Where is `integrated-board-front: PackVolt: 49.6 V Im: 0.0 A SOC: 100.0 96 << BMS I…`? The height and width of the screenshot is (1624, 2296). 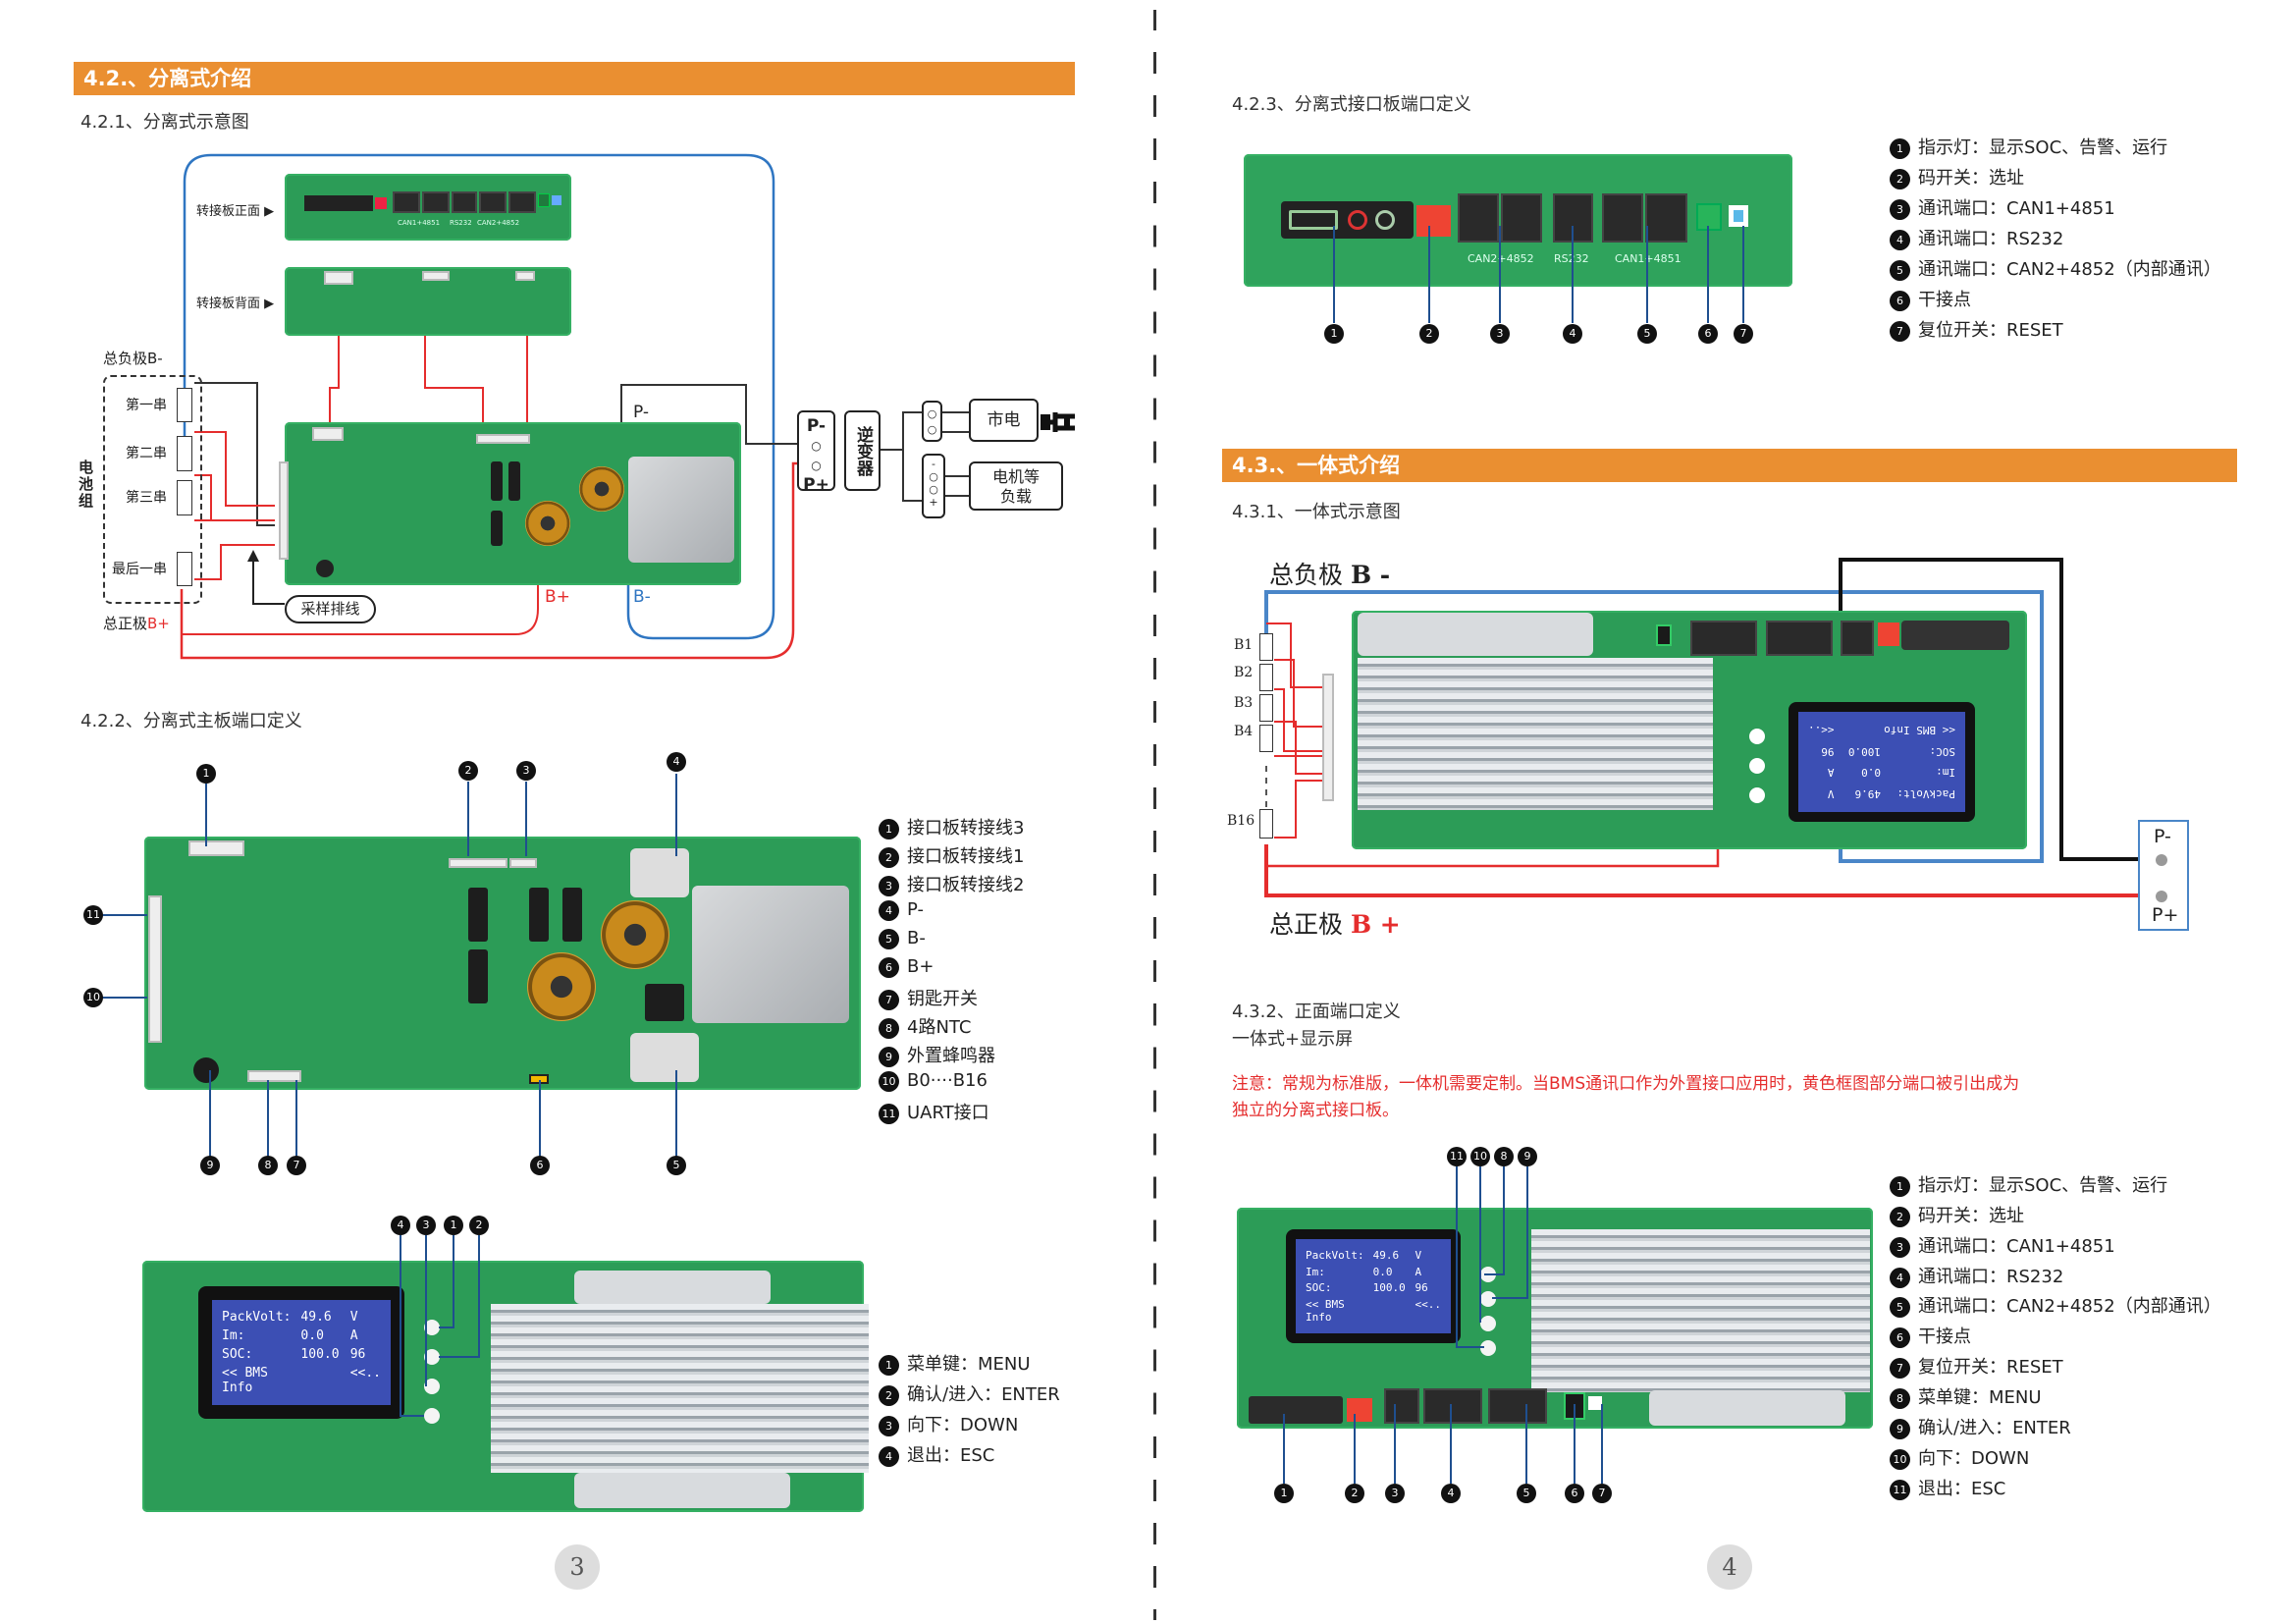
integrated-board-front: PackVolt: 49.6 V Im: 0.0 A SOC: 100.0 96 << BMS I… is located at coordinates (1555, 1318).